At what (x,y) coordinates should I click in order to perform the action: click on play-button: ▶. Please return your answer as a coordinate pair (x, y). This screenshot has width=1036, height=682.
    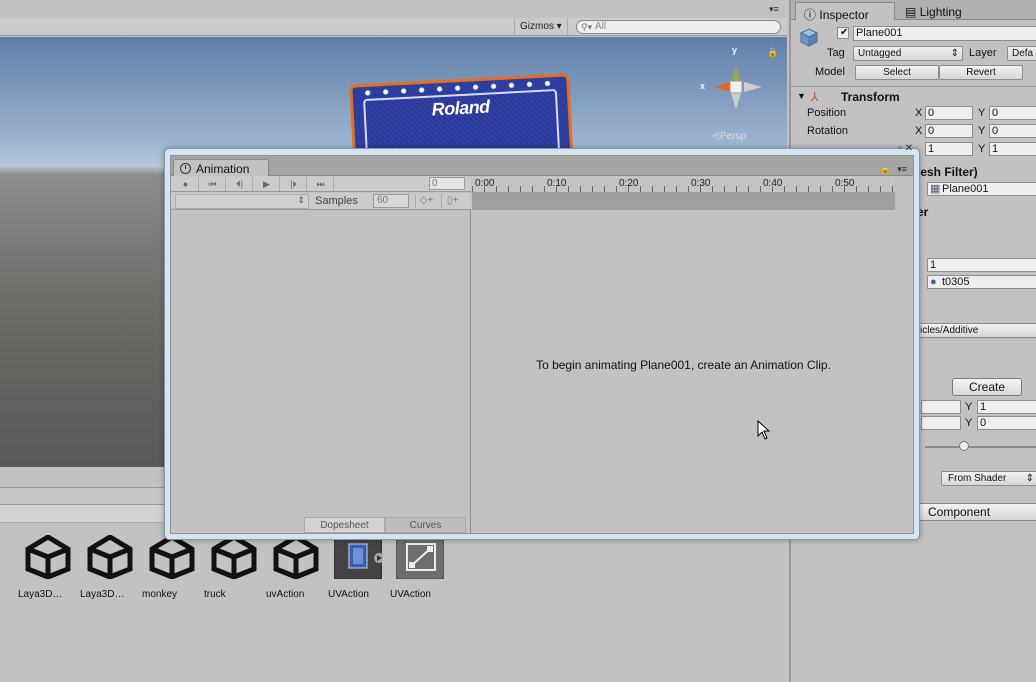
    Looking at the image, I should click on (267, 184).